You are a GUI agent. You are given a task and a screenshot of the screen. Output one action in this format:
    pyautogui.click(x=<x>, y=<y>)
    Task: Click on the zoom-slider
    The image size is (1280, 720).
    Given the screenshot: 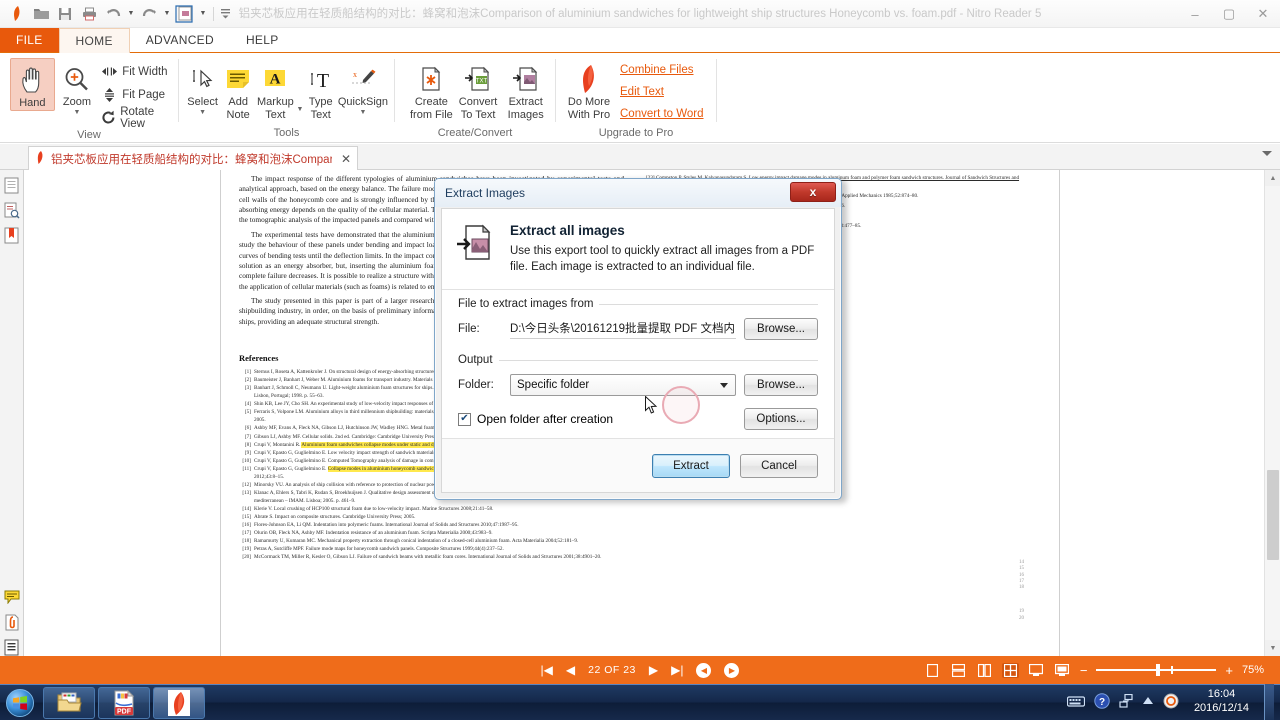 What is the action you would take?
    pyautogui.click(x=1156, y=670)
    